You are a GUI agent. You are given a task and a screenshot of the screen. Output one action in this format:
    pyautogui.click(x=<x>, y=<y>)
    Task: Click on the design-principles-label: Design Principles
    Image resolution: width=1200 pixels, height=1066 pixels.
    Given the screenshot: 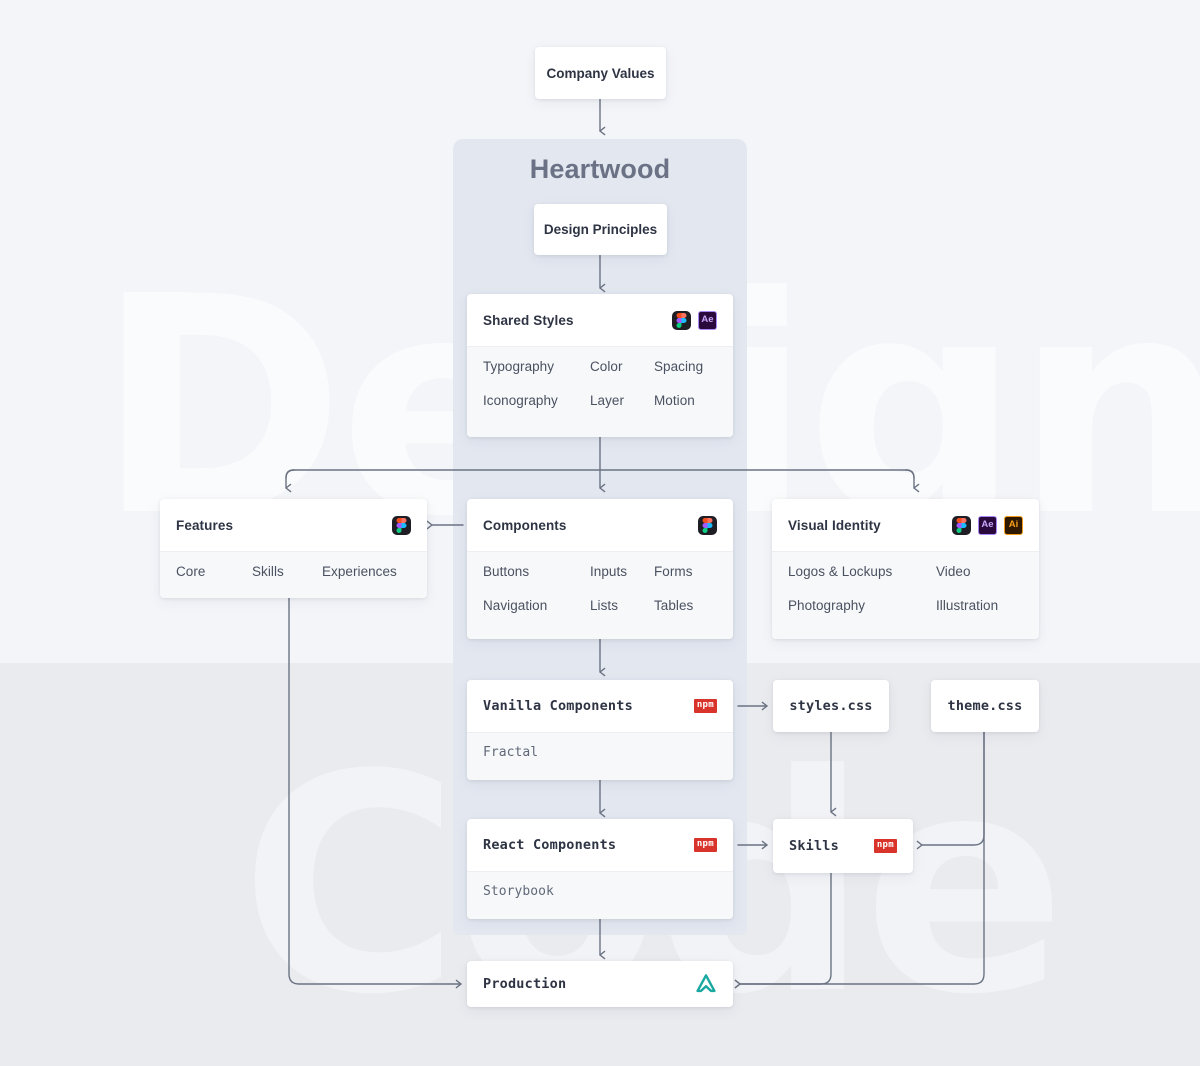 What is the action you would take?
    pyautogui.click(x=600, y=229)
    